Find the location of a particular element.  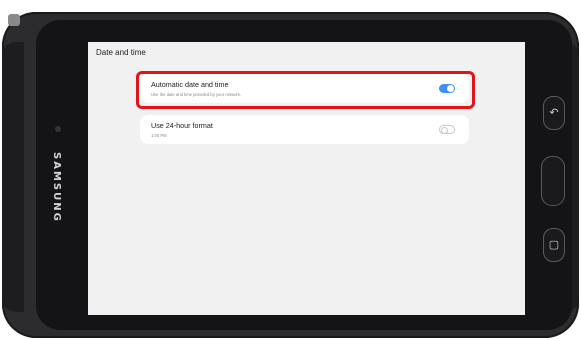

highlight-box is located at coordinates (305, 90).